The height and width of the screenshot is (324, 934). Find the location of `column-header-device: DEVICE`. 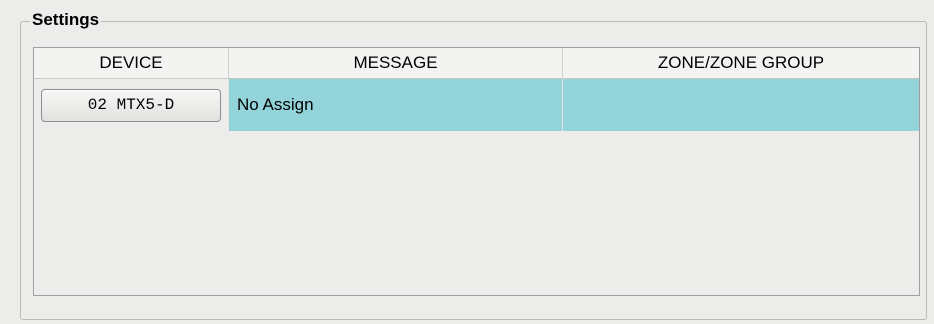

column-header-device: DEVICE is located at coordinates (131, 63).